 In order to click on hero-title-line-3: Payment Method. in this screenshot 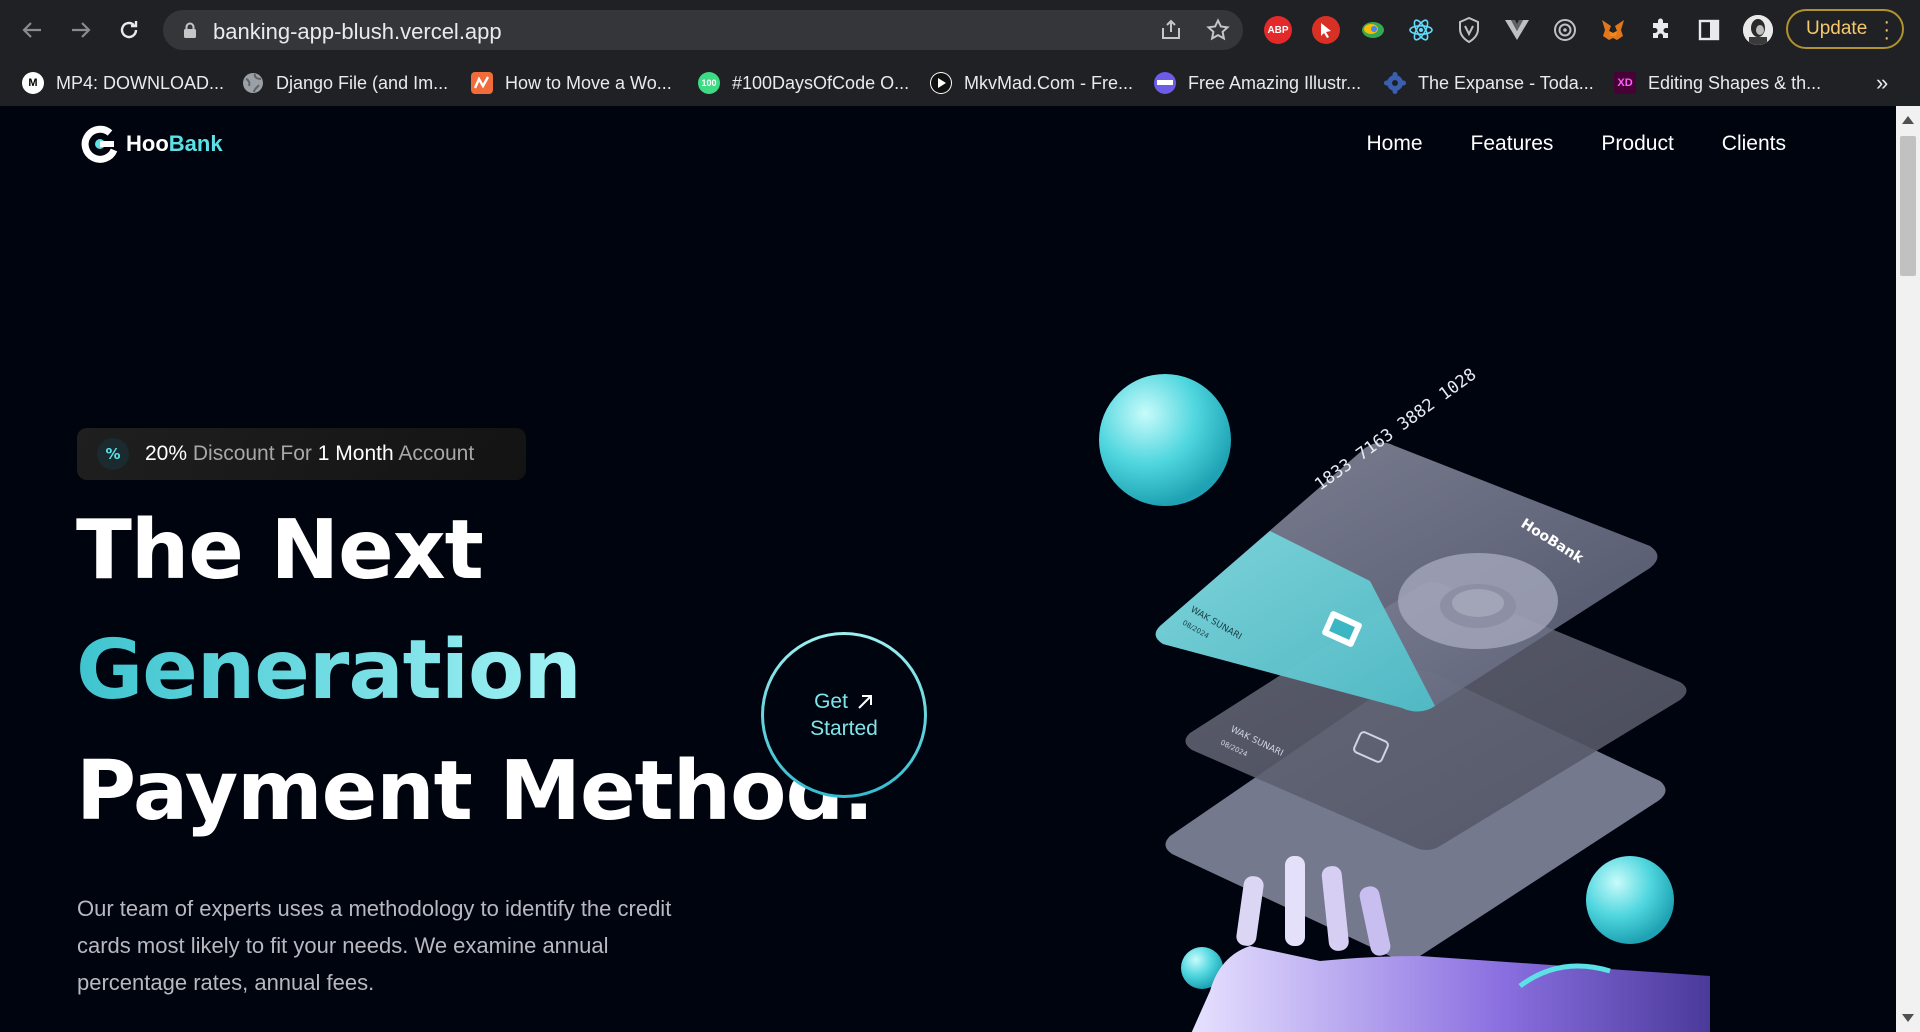, I will do `click(475, 791)`.